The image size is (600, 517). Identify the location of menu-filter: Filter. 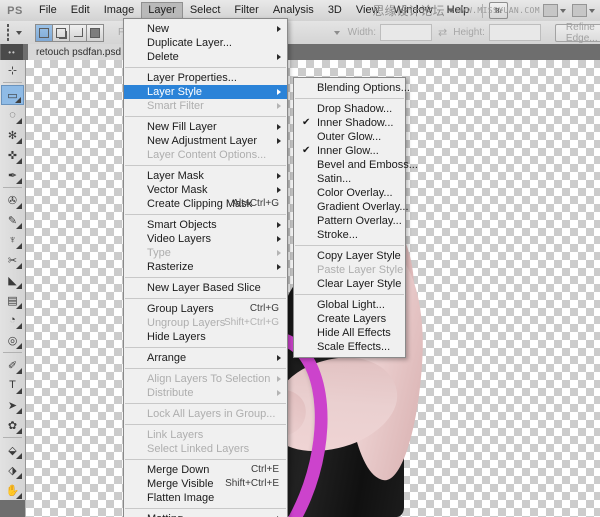
(246, 11).